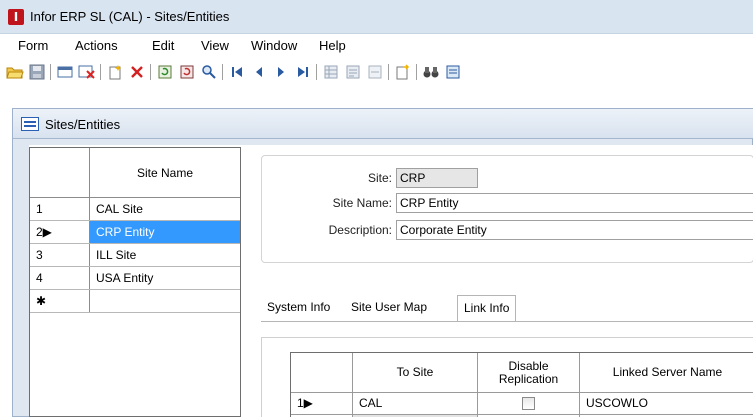 This screenshot has width=753, height=417. Describe the element at coordinates (574, 203) in the screenshot. I see `site-name-field: CRP Entity` at that location.